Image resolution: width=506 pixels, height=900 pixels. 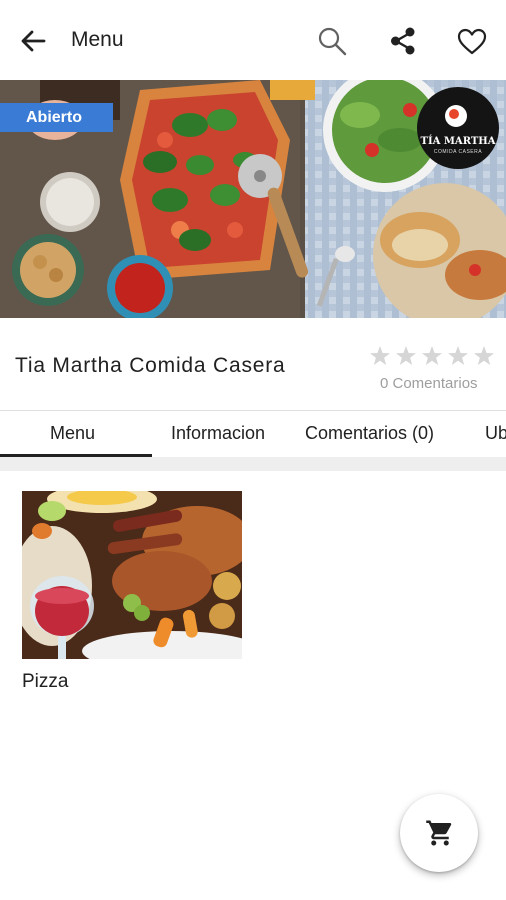 I want to click on app-bar: Menu, so click(x=253, y=40).